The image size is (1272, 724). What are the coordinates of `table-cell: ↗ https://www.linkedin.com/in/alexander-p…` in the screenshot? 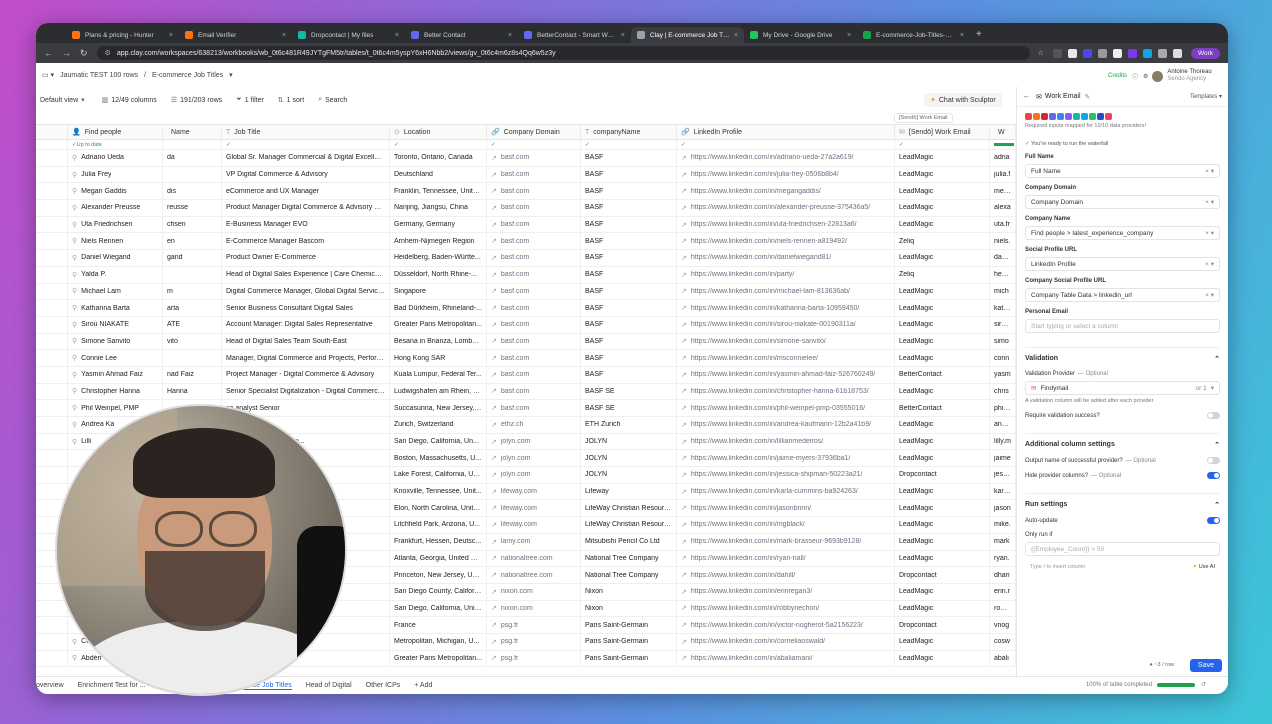 It's located at (786, 208).